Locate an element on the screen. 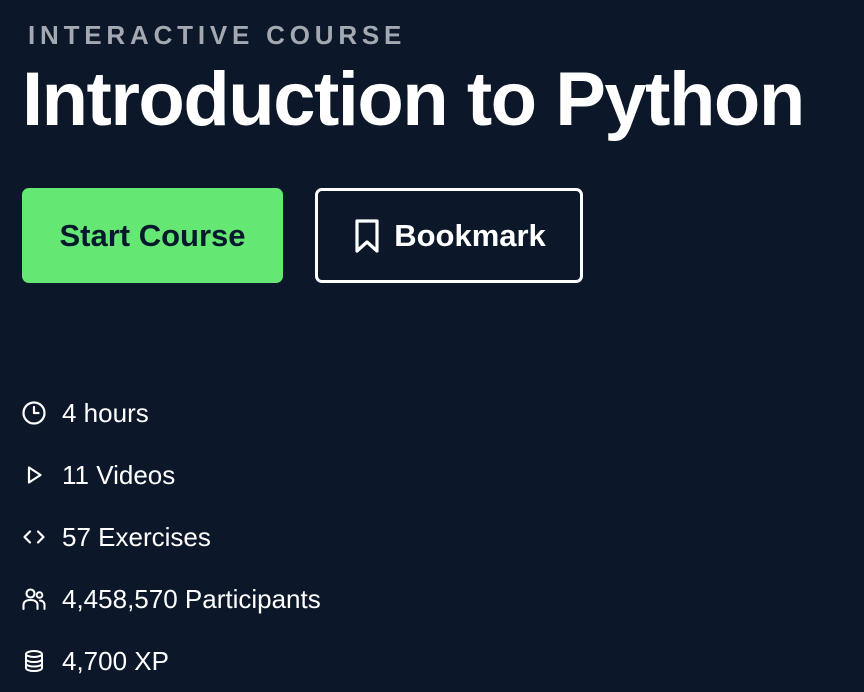 The image size is (864, 692). play-icon is located at coordinates (34, 475).